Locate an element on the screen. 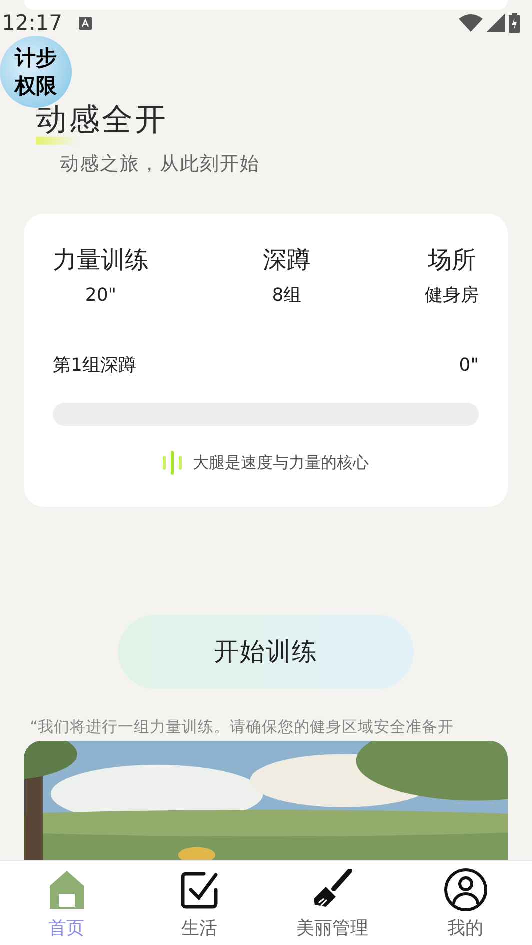 Image resolution: width=532 pixels, height=945 pixels. set-time: 0" is located at coordinates (469, 366).